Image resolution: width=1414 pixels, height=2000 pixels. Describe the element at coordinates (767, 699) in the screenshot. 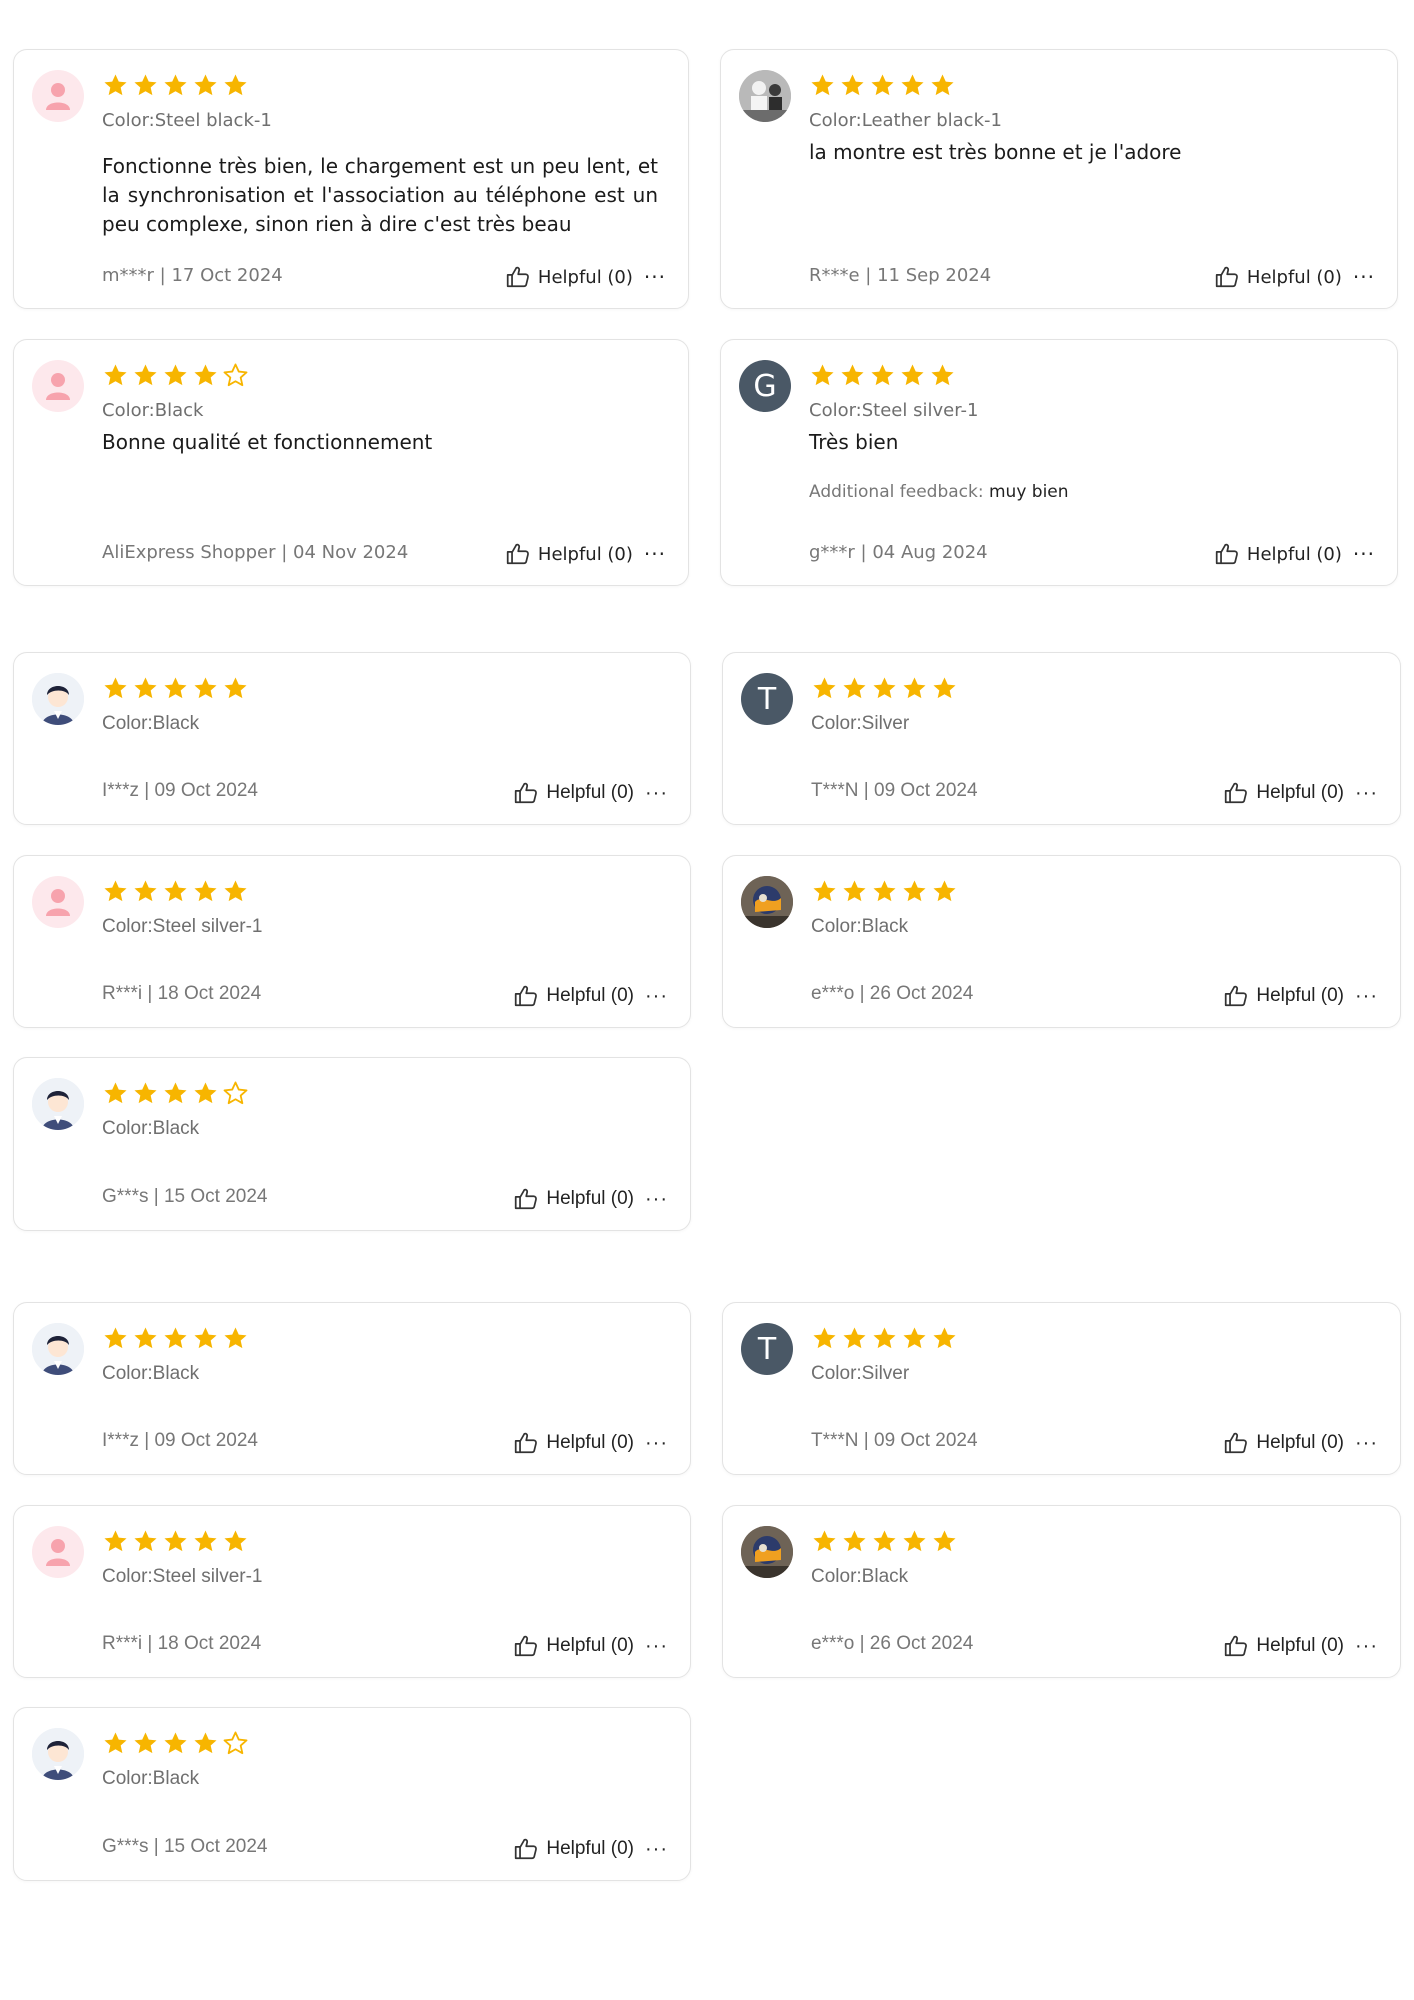

I see `letter-avatar-icon: T` at that location.